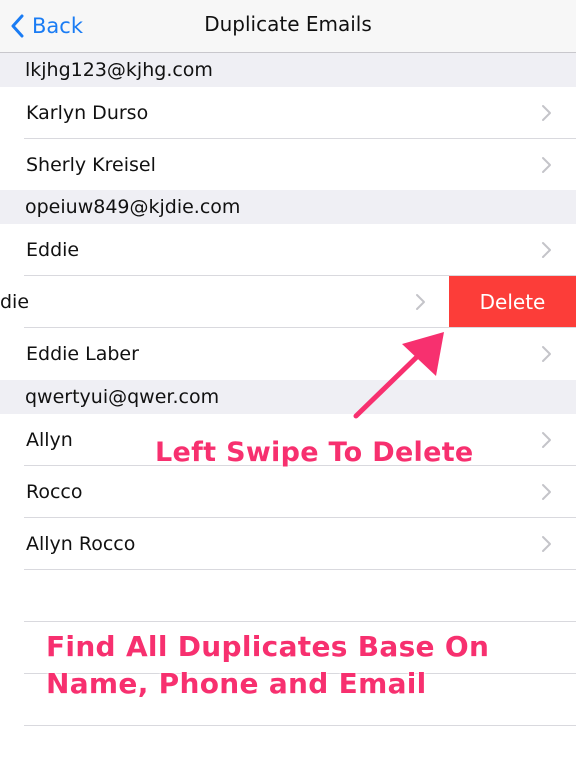 The image size is (576, 768). I want to click on contact-name: Rocco, so click(54, 492).